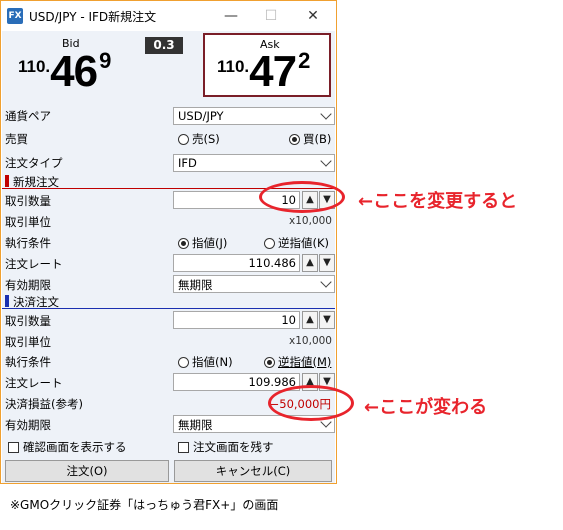 The height and width of the screenshot is (530, 563). I want to click on ask-price-box: Ask 110.472, so click(267, 65).